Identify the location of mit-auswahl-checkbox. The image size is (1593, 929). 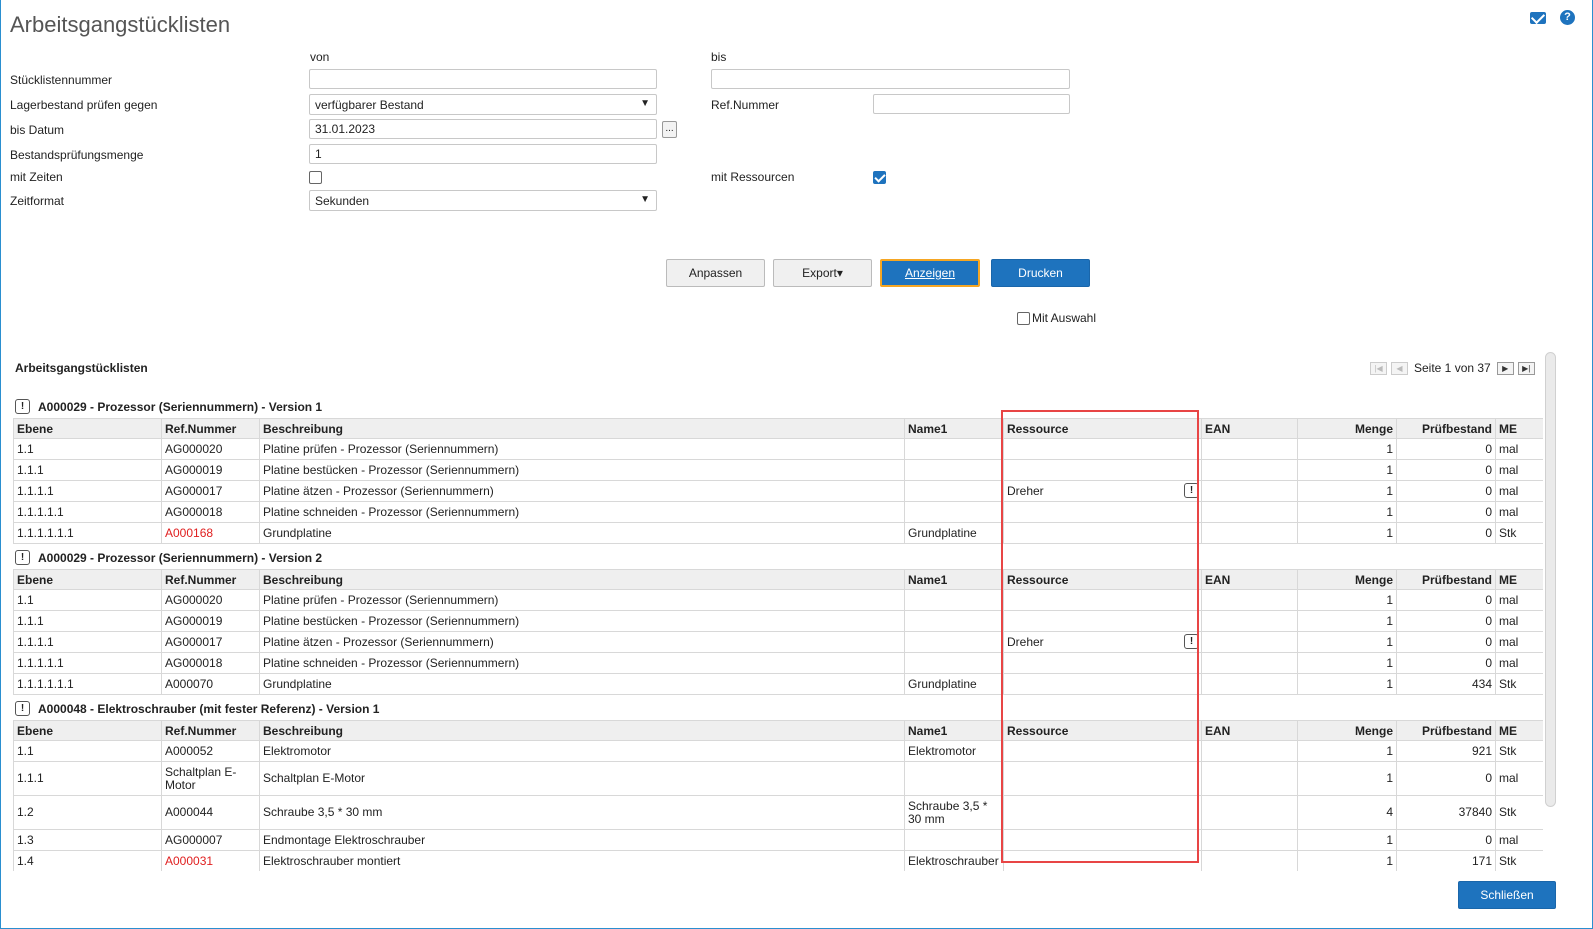
(1023, 318).